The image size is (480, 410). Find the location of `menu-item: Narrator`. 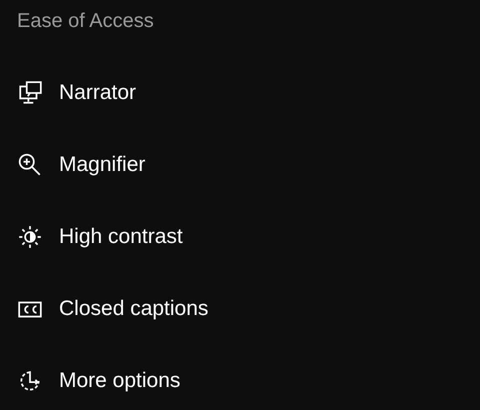

menu-item: Narrator is located at coordinates (240, 93).